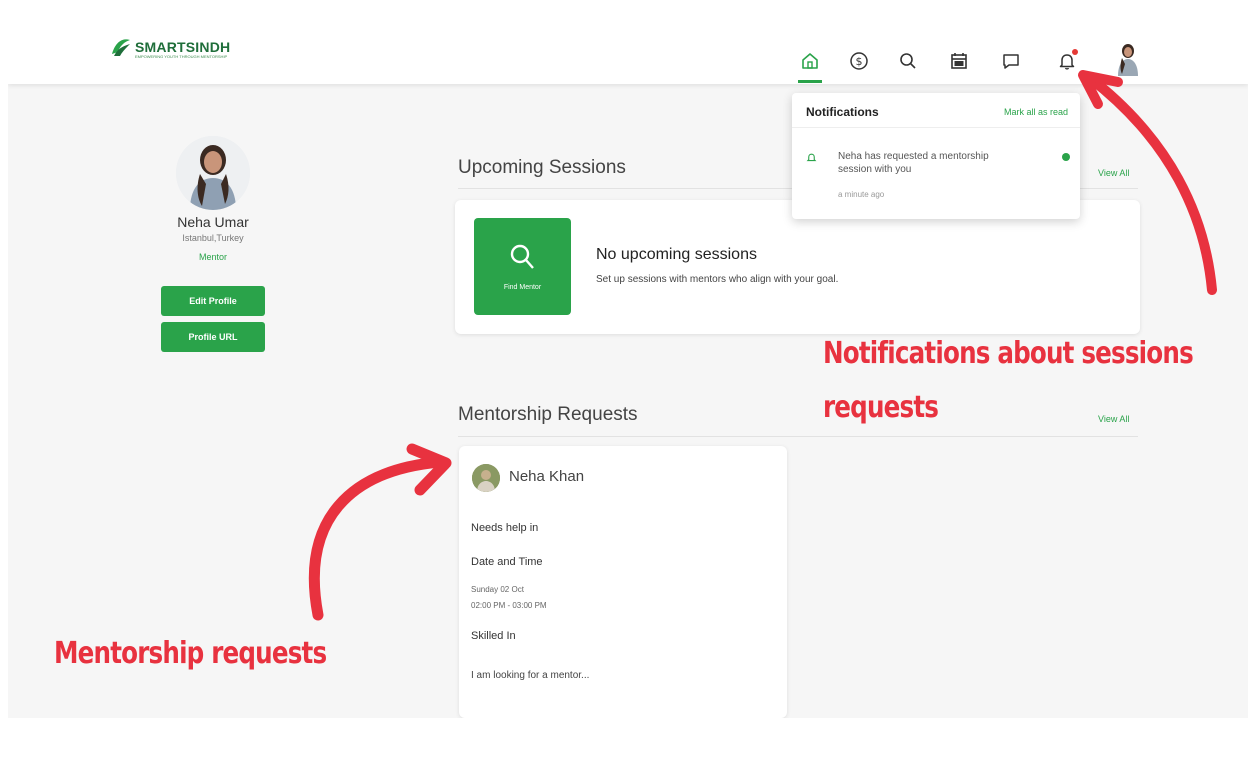 This screenshot has width=1255, height=757. I want to click on request-date: Sunday 02 Oct, so click(497, 589).